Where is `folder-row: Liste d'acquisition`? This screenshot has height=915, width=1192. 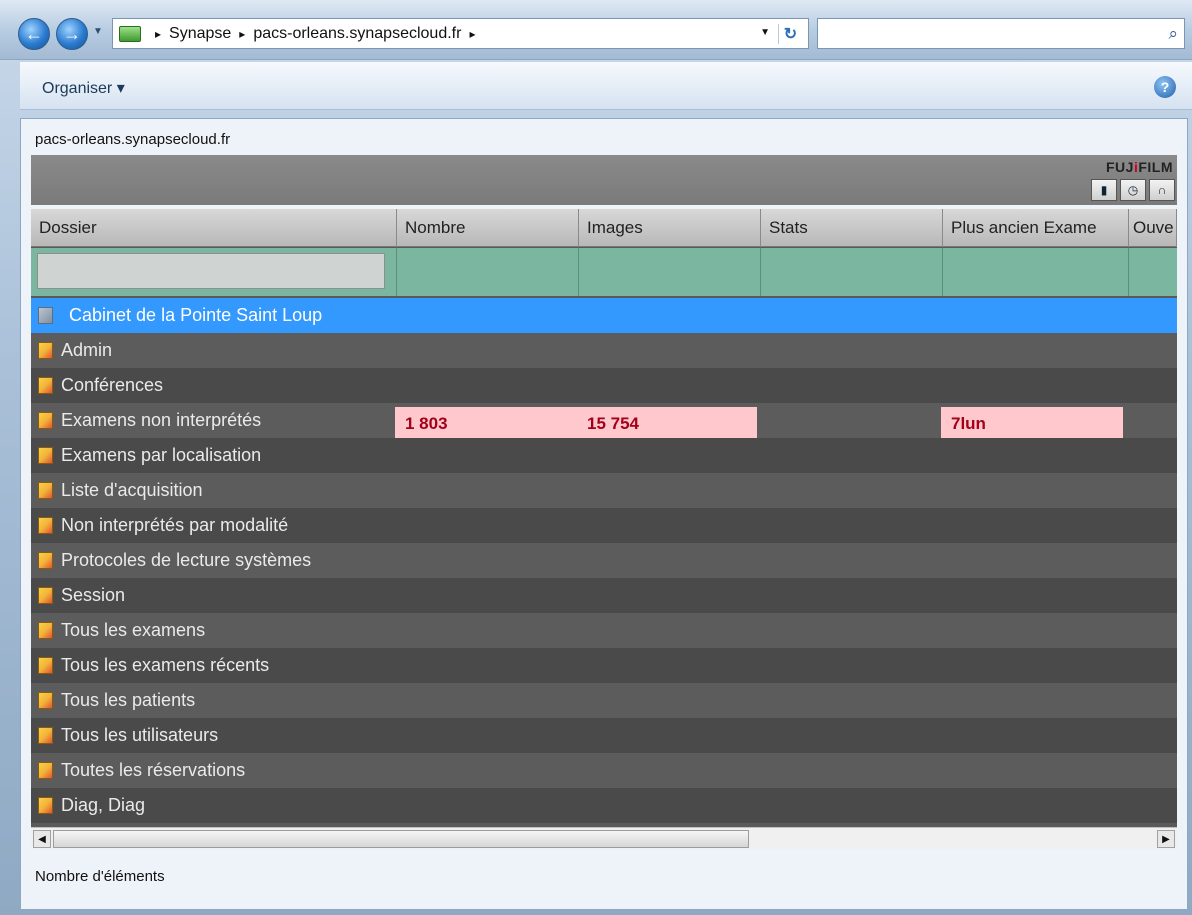
folder-row: Liste d'acquisition is located at coordinates (604, 490).